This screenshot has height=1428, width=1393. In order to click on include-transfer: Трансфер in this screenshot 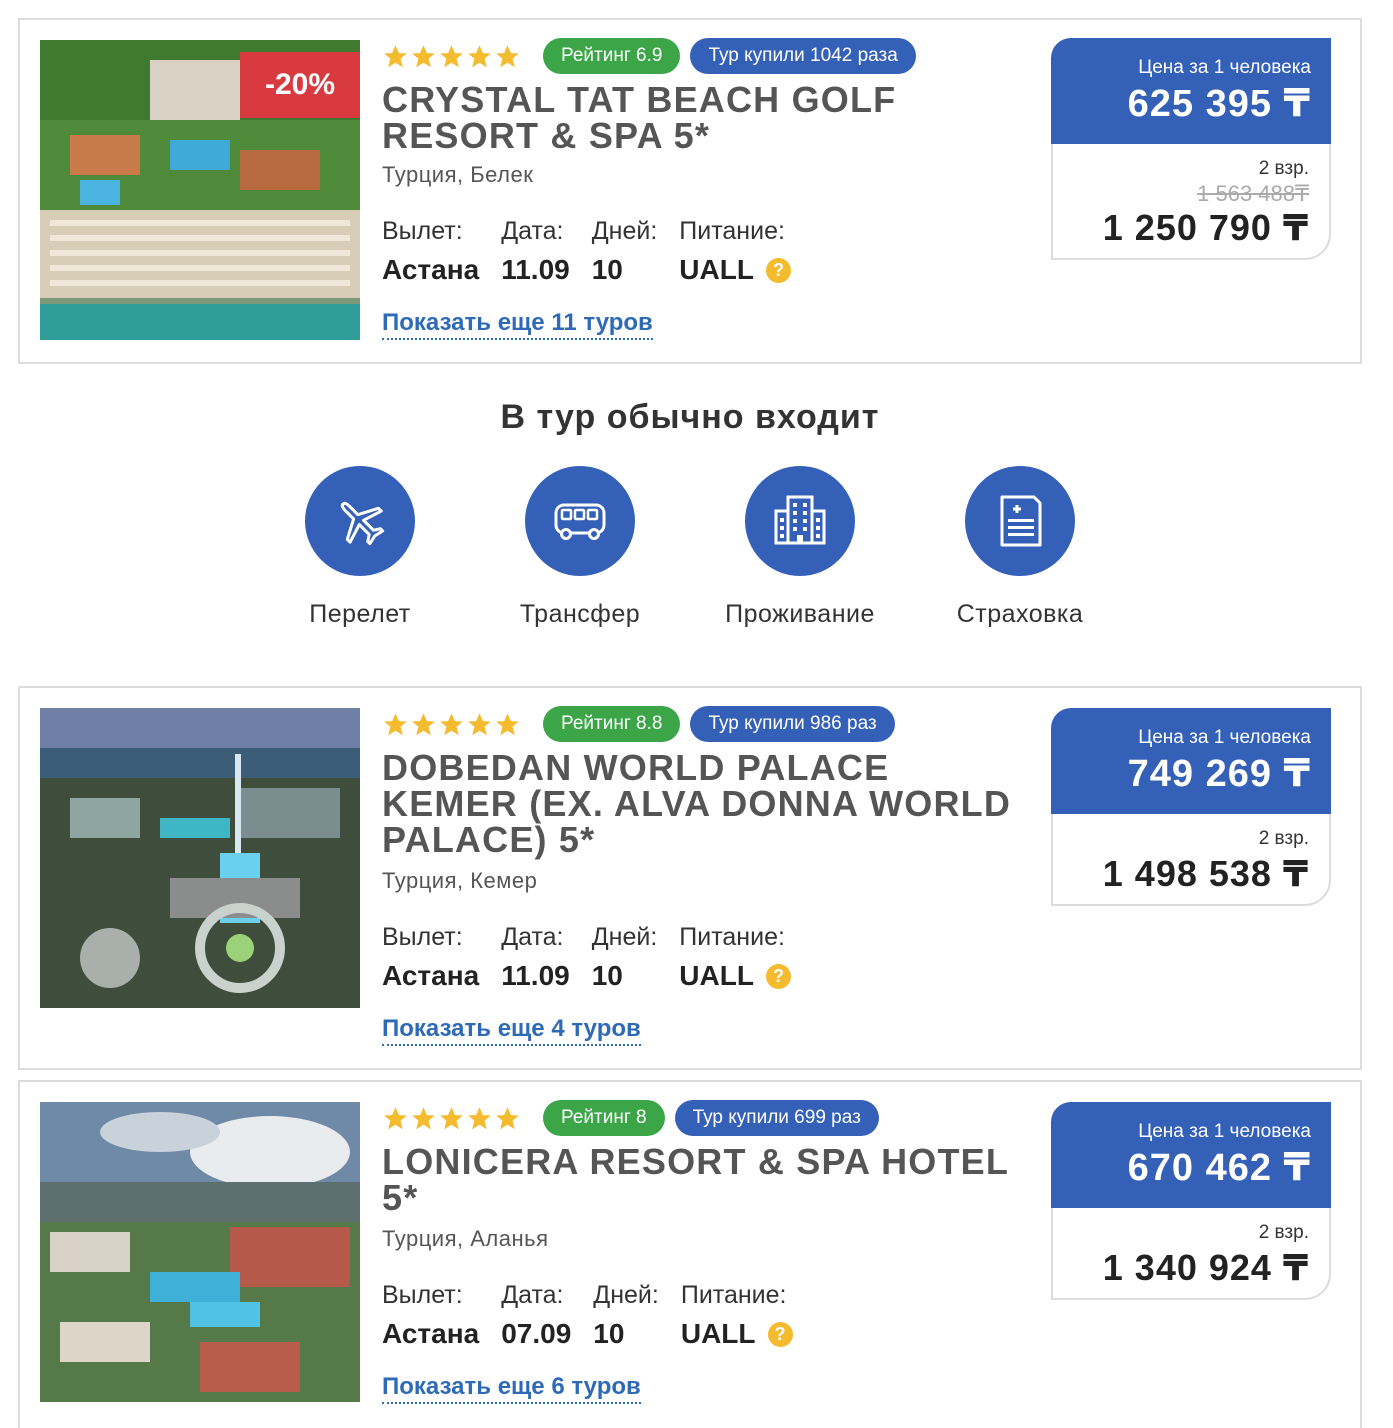, I will do `click(580, 547)`.